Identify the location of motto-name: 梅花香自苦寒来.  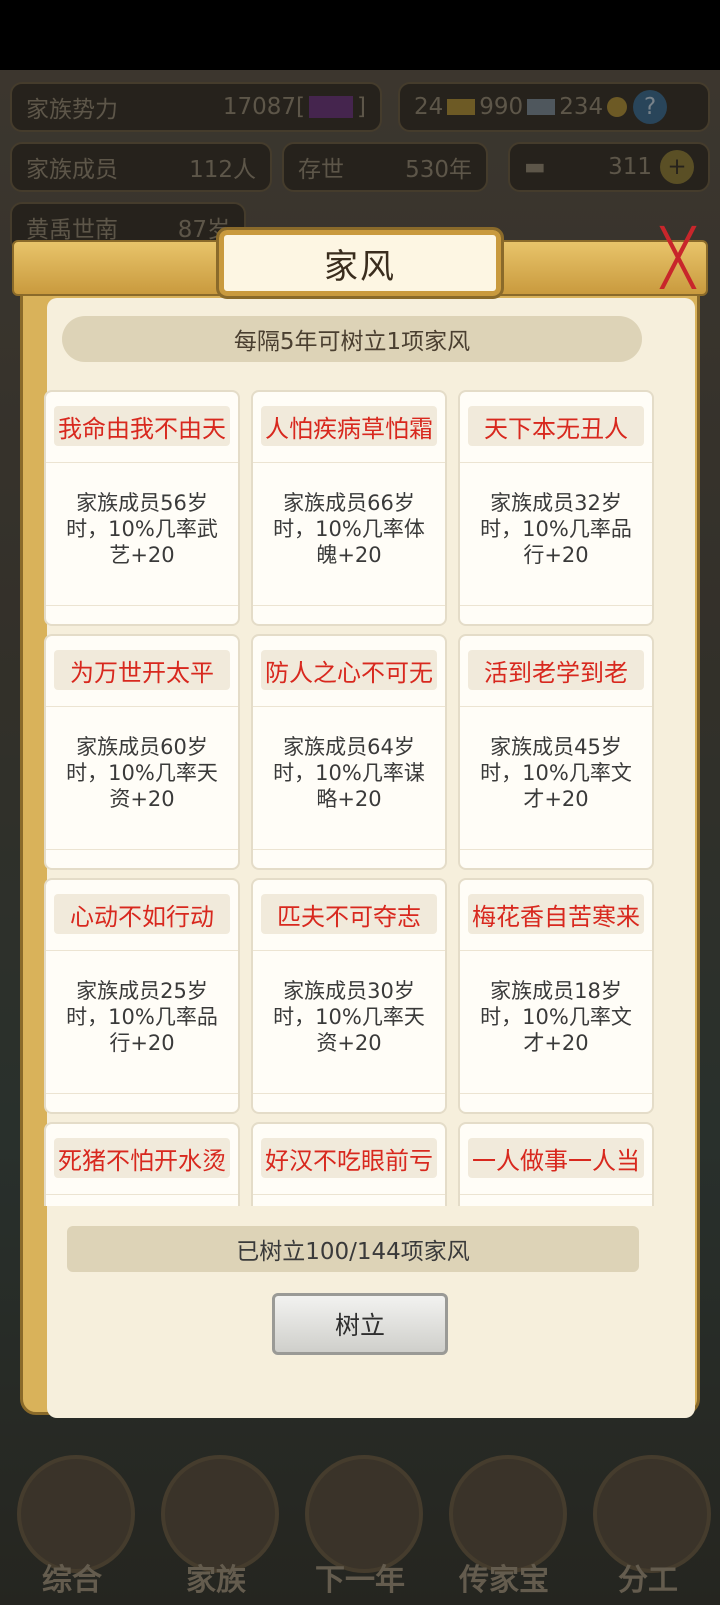
(556, 914).